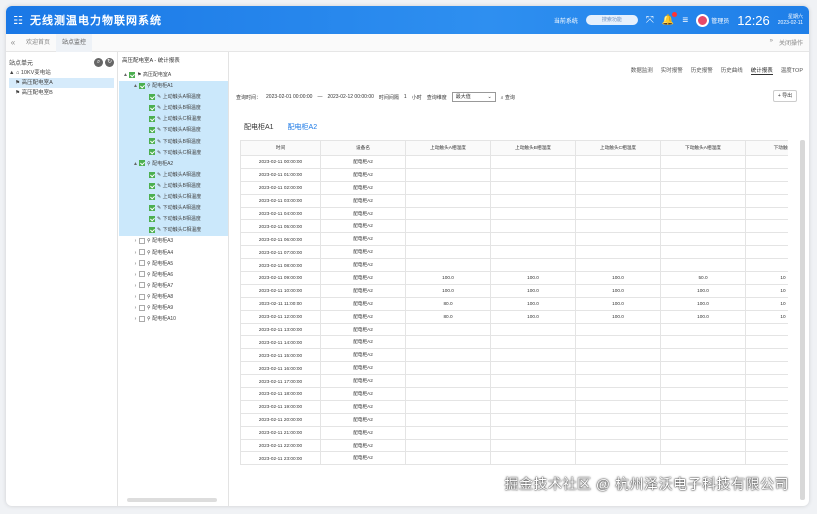 The width and height of the screenshot is (817, 514). What do you see at coordinates (533, 148) in the screenshot?
I see `column-header: 上动触头B相温度` at bounding box center [533, 148].